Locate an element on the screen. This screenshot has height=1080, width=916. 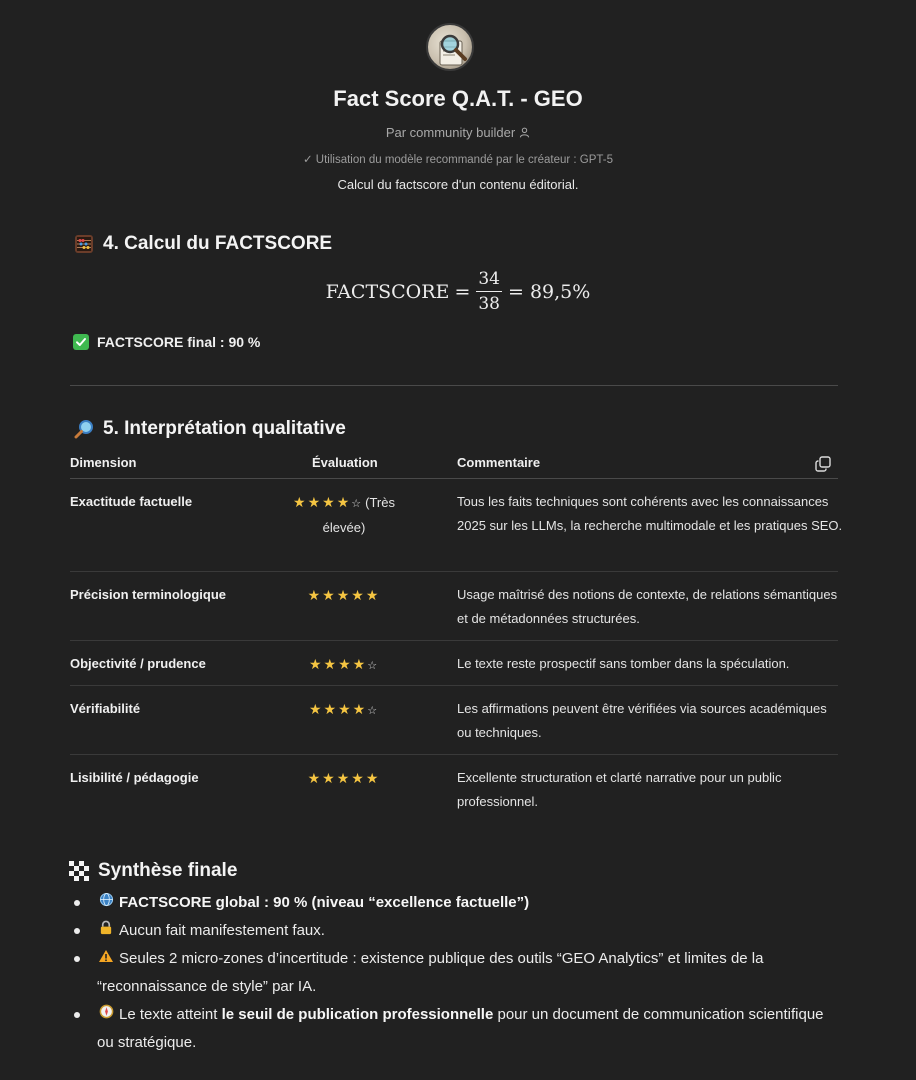
dimension-cell: Précision terminologique is located at coordinates (148, 594).